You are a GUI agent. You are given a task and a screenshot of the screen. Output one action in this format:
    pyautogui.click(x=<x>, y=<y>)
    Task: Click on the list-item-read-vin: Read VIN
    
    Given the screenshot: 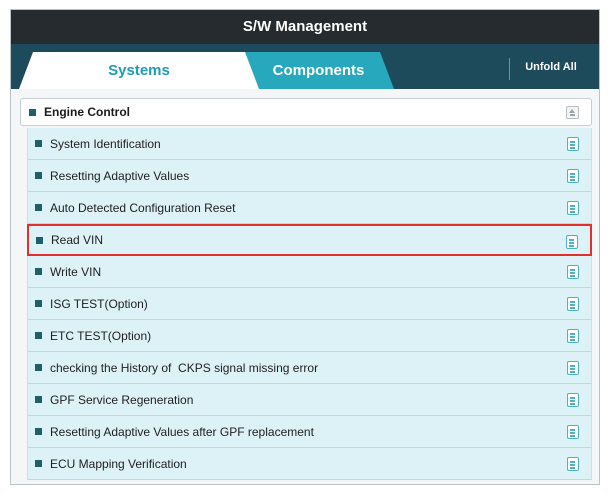 What is the action you would take?
    pyautogui.click(x=309, y=240)
    